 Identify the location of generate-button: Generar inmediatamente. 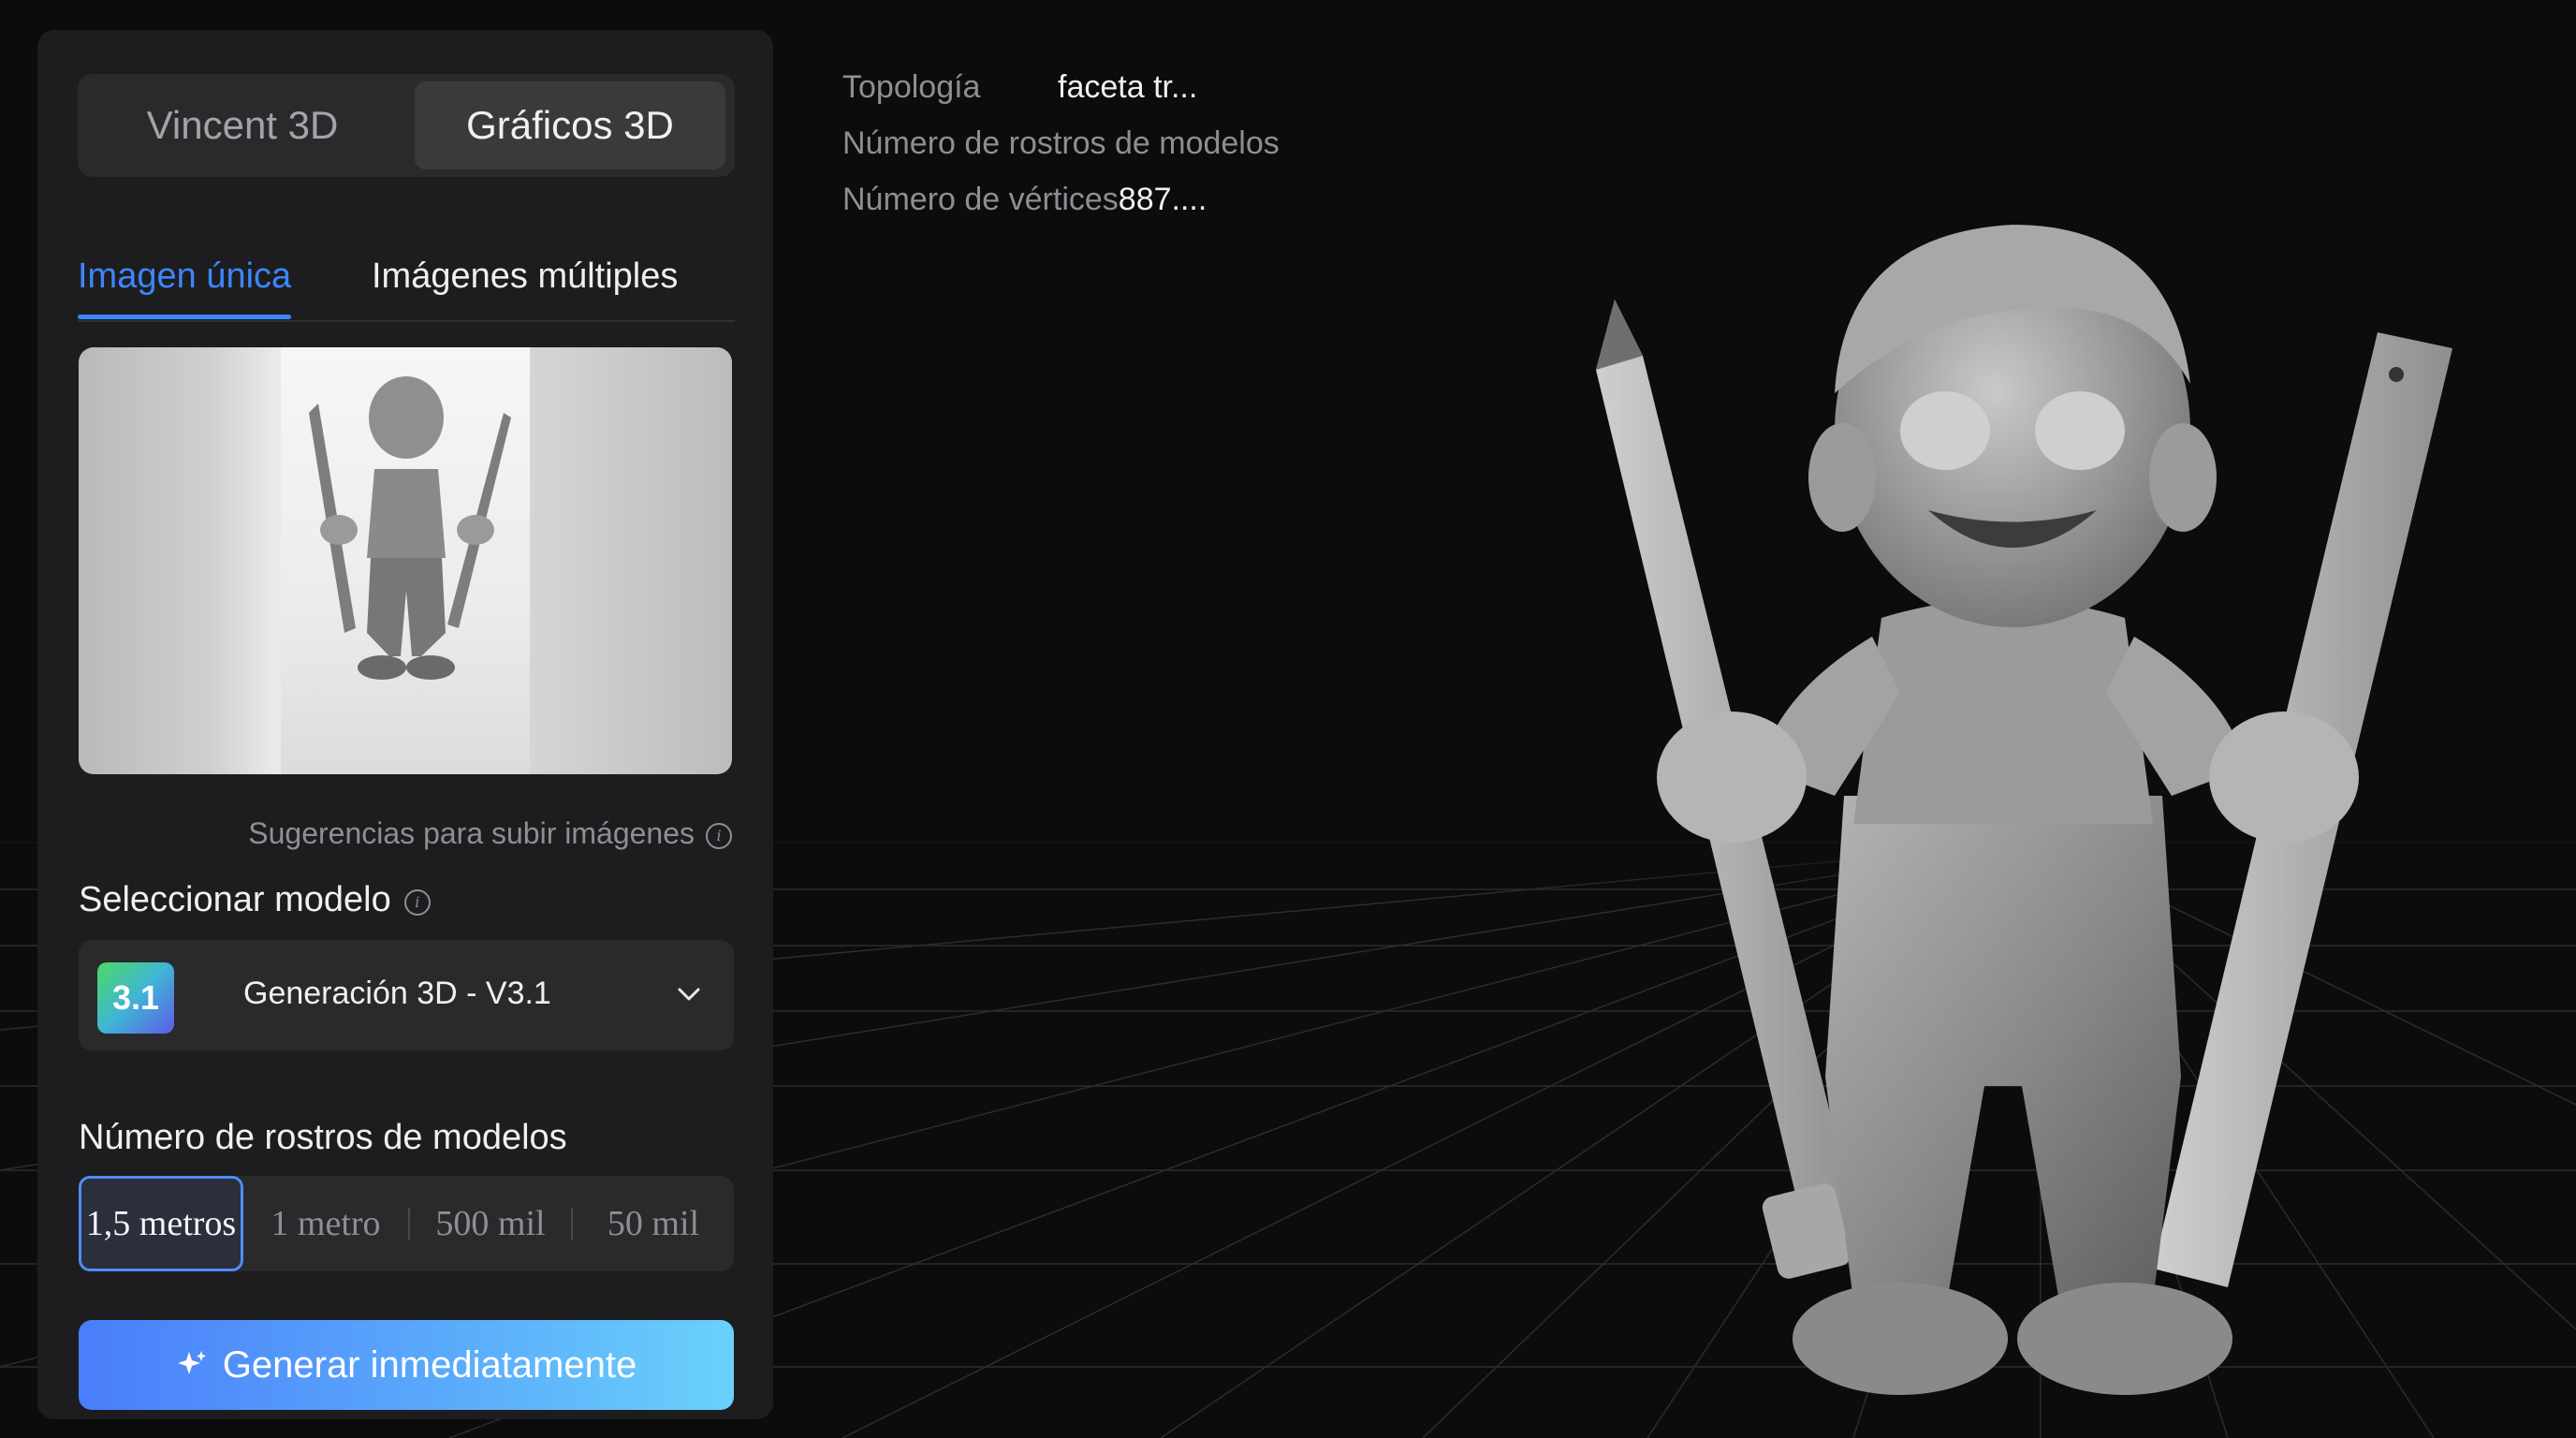
(406, 1365).